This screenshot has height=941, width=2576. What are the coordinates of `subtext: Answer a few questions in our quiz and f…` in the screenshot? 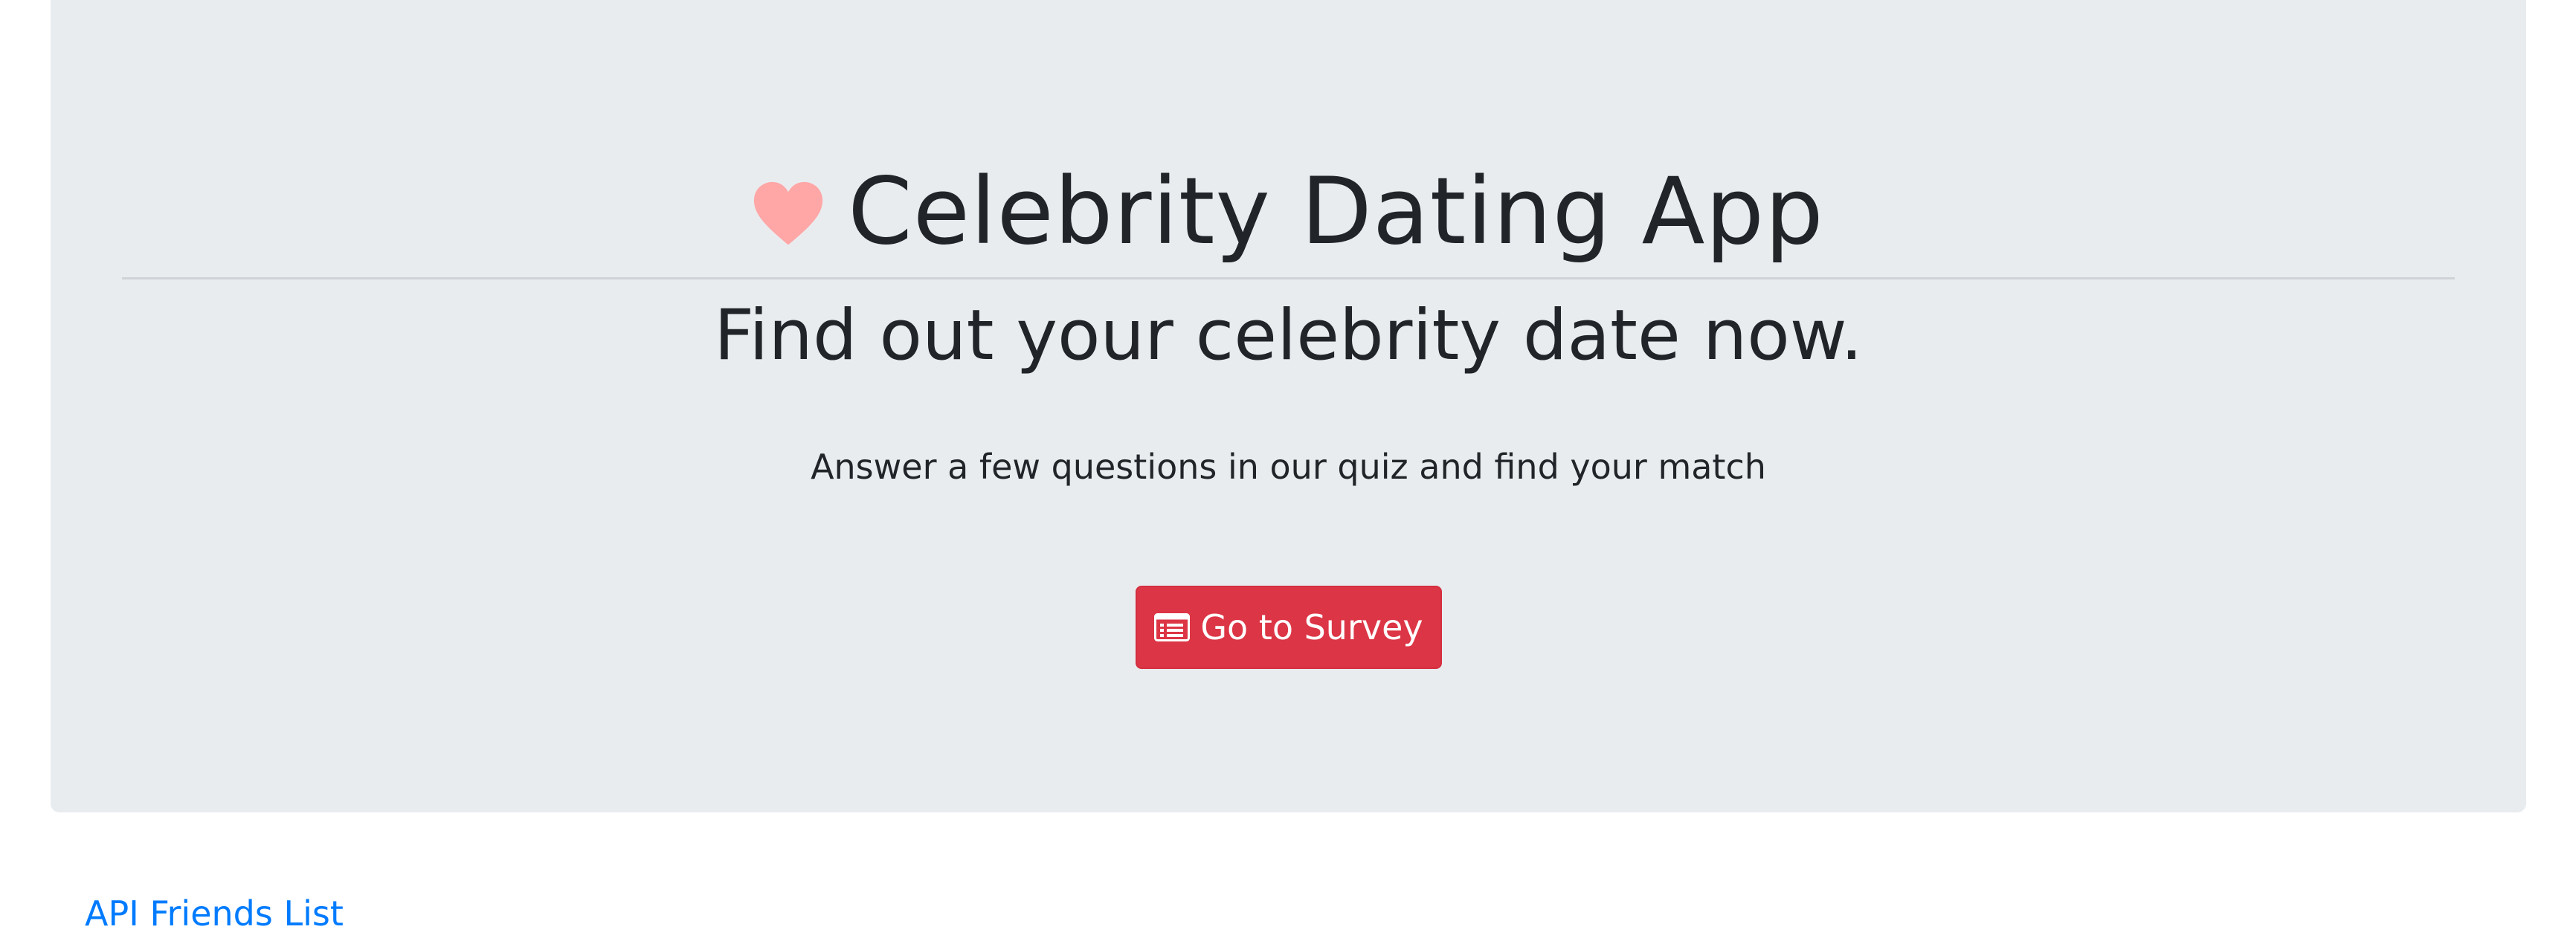 It's located at (1288, 467).